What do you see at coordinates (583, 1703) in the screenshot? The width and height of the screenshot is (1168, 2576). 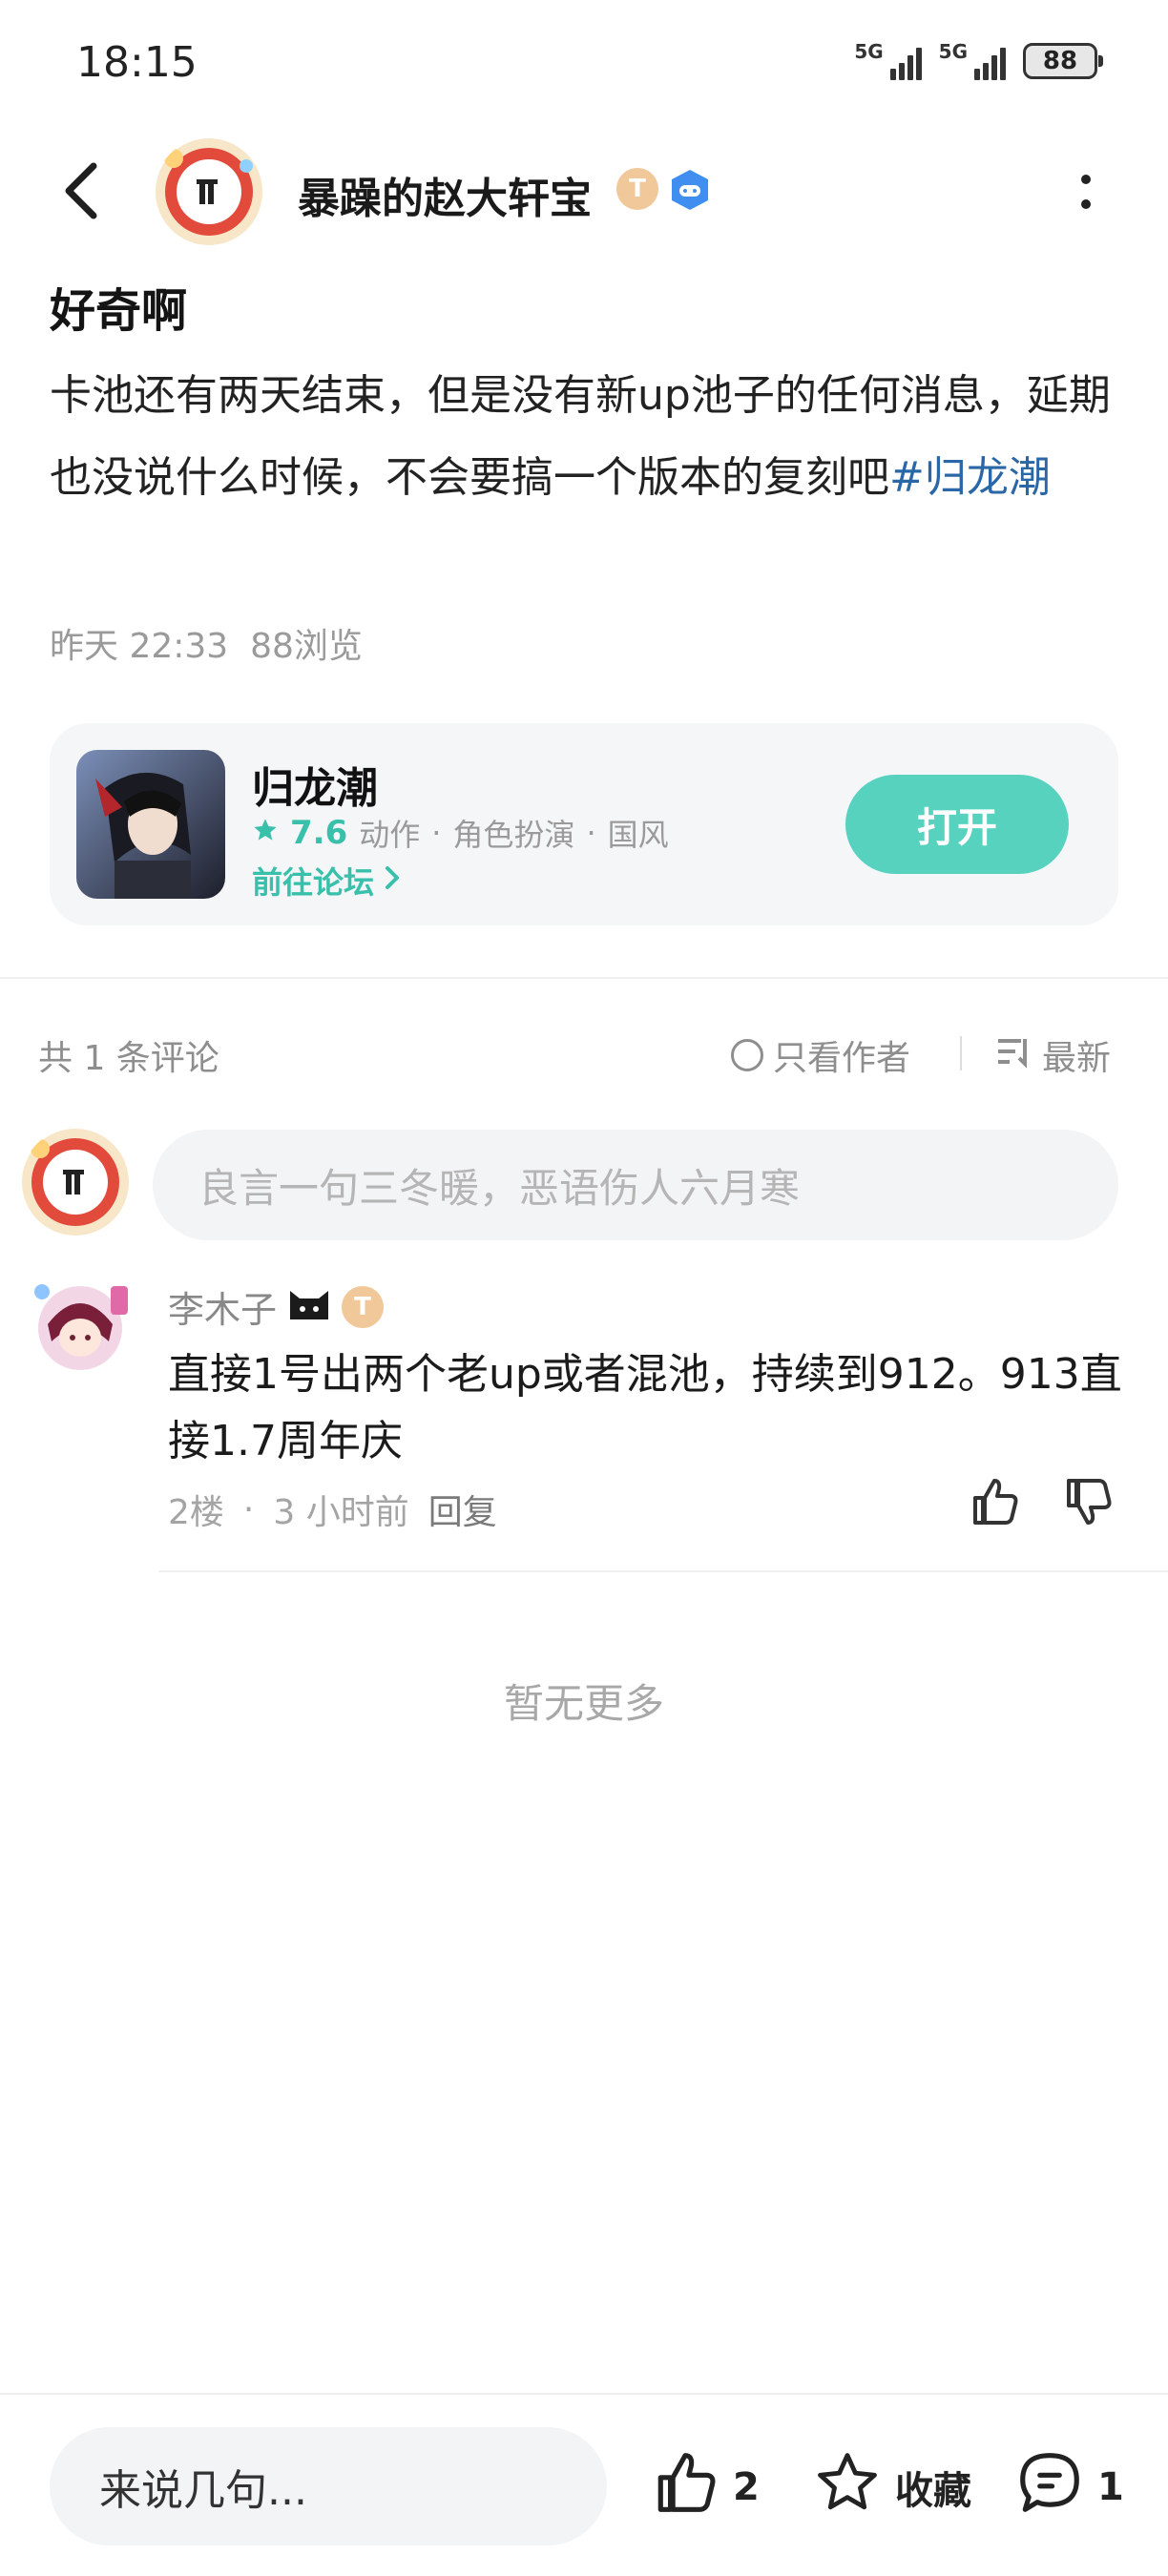 I see `no-more-text: 暂无更多` at bounding box center [583, 1703].